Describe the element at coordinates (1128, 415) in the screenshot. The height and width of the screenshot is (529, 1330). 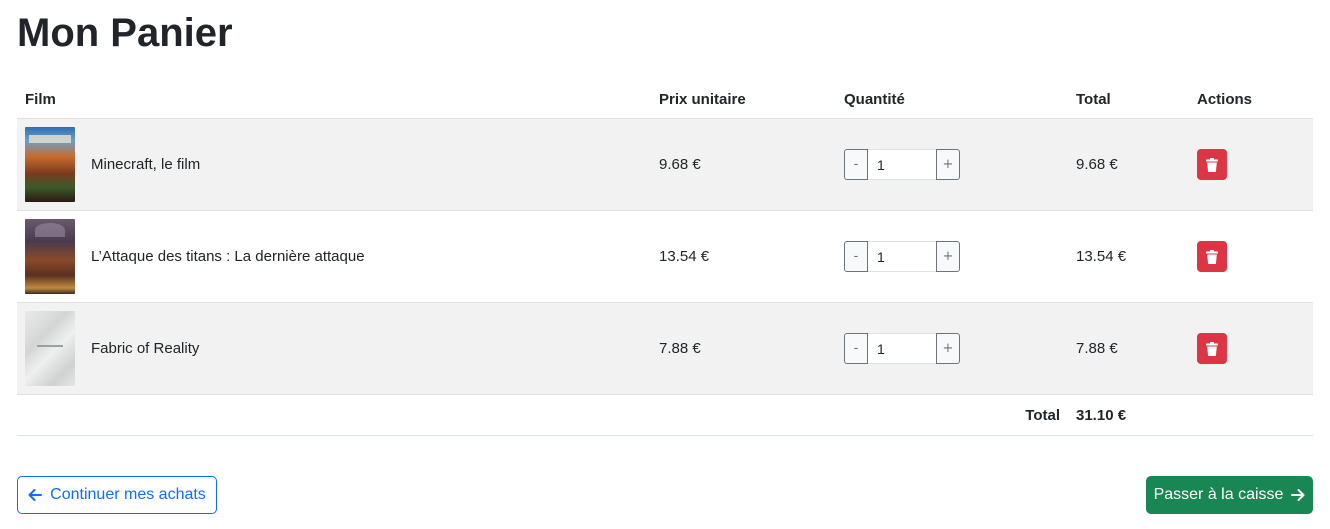
I see `cart-total-value: 31.10 €` at that location.